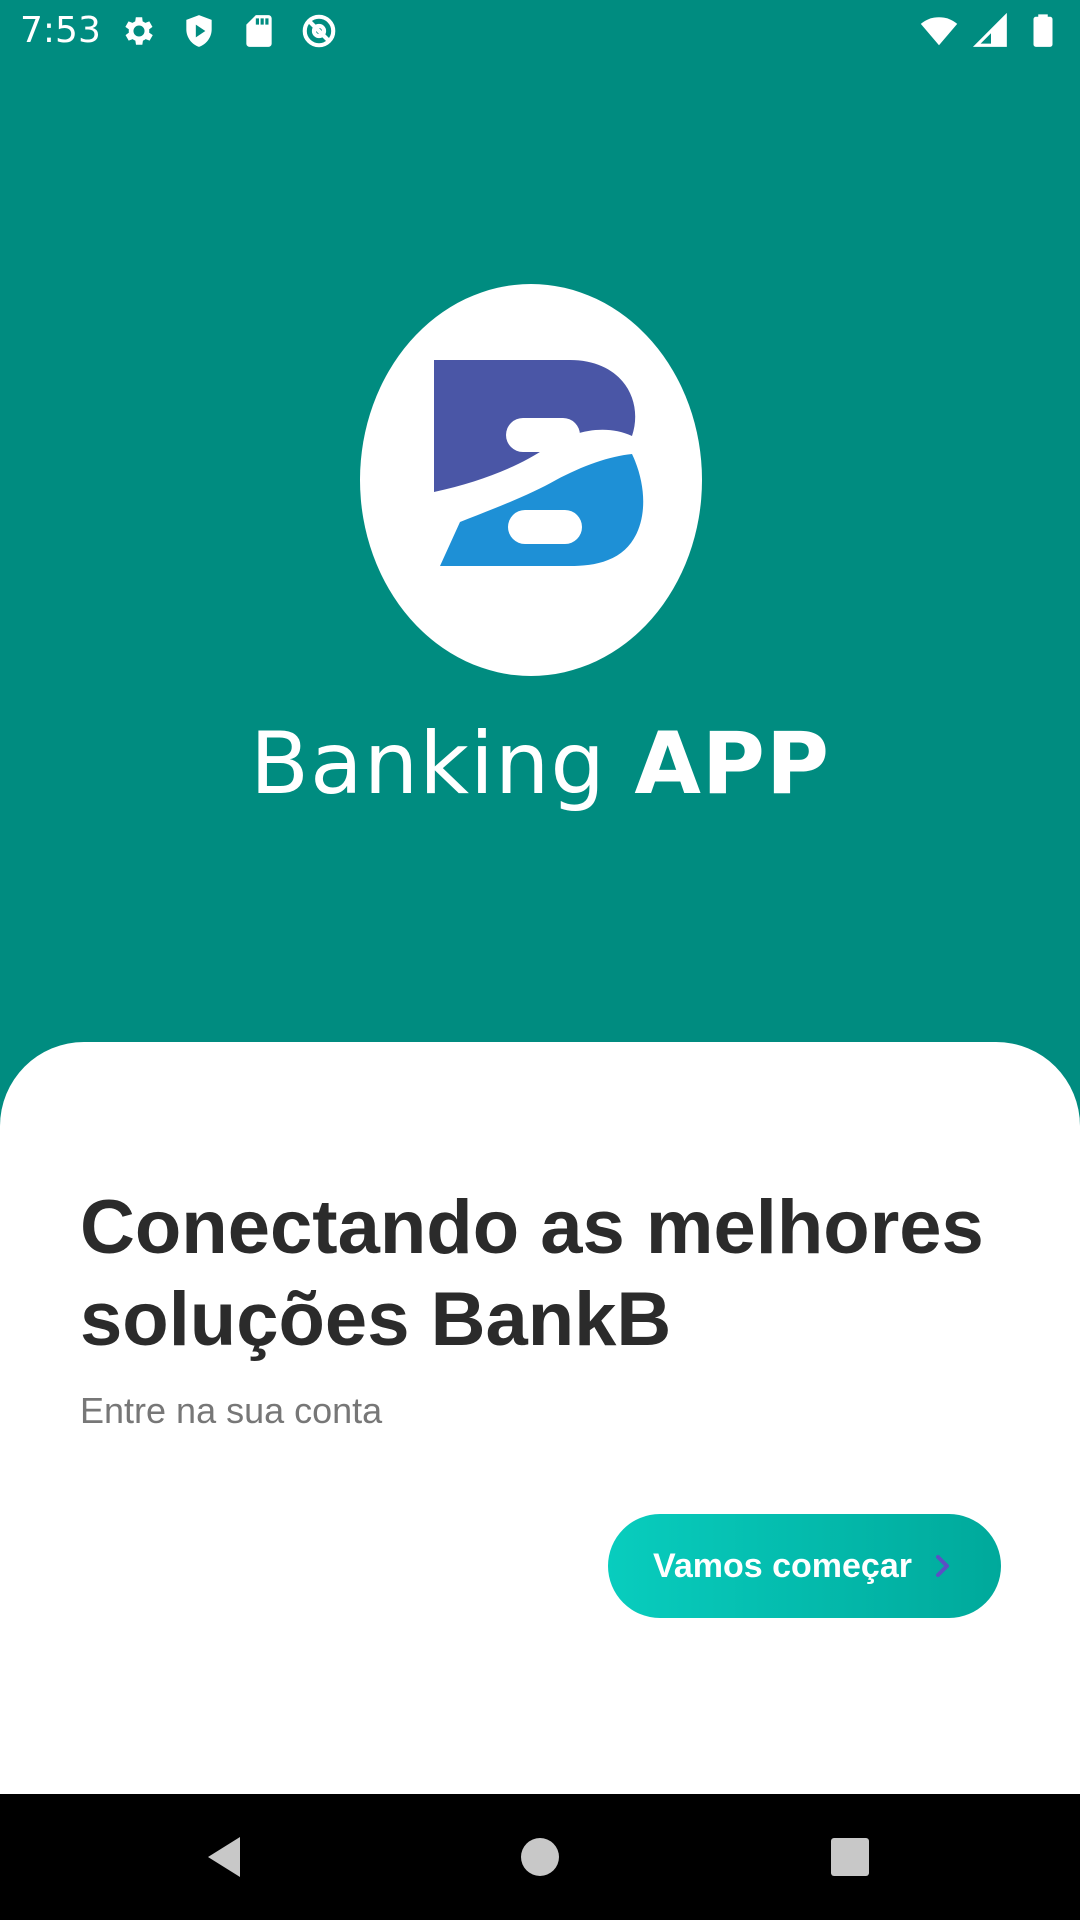 The image size is (1080, 1920). I want to click on status-bar: 7:53, so click(540, 32).